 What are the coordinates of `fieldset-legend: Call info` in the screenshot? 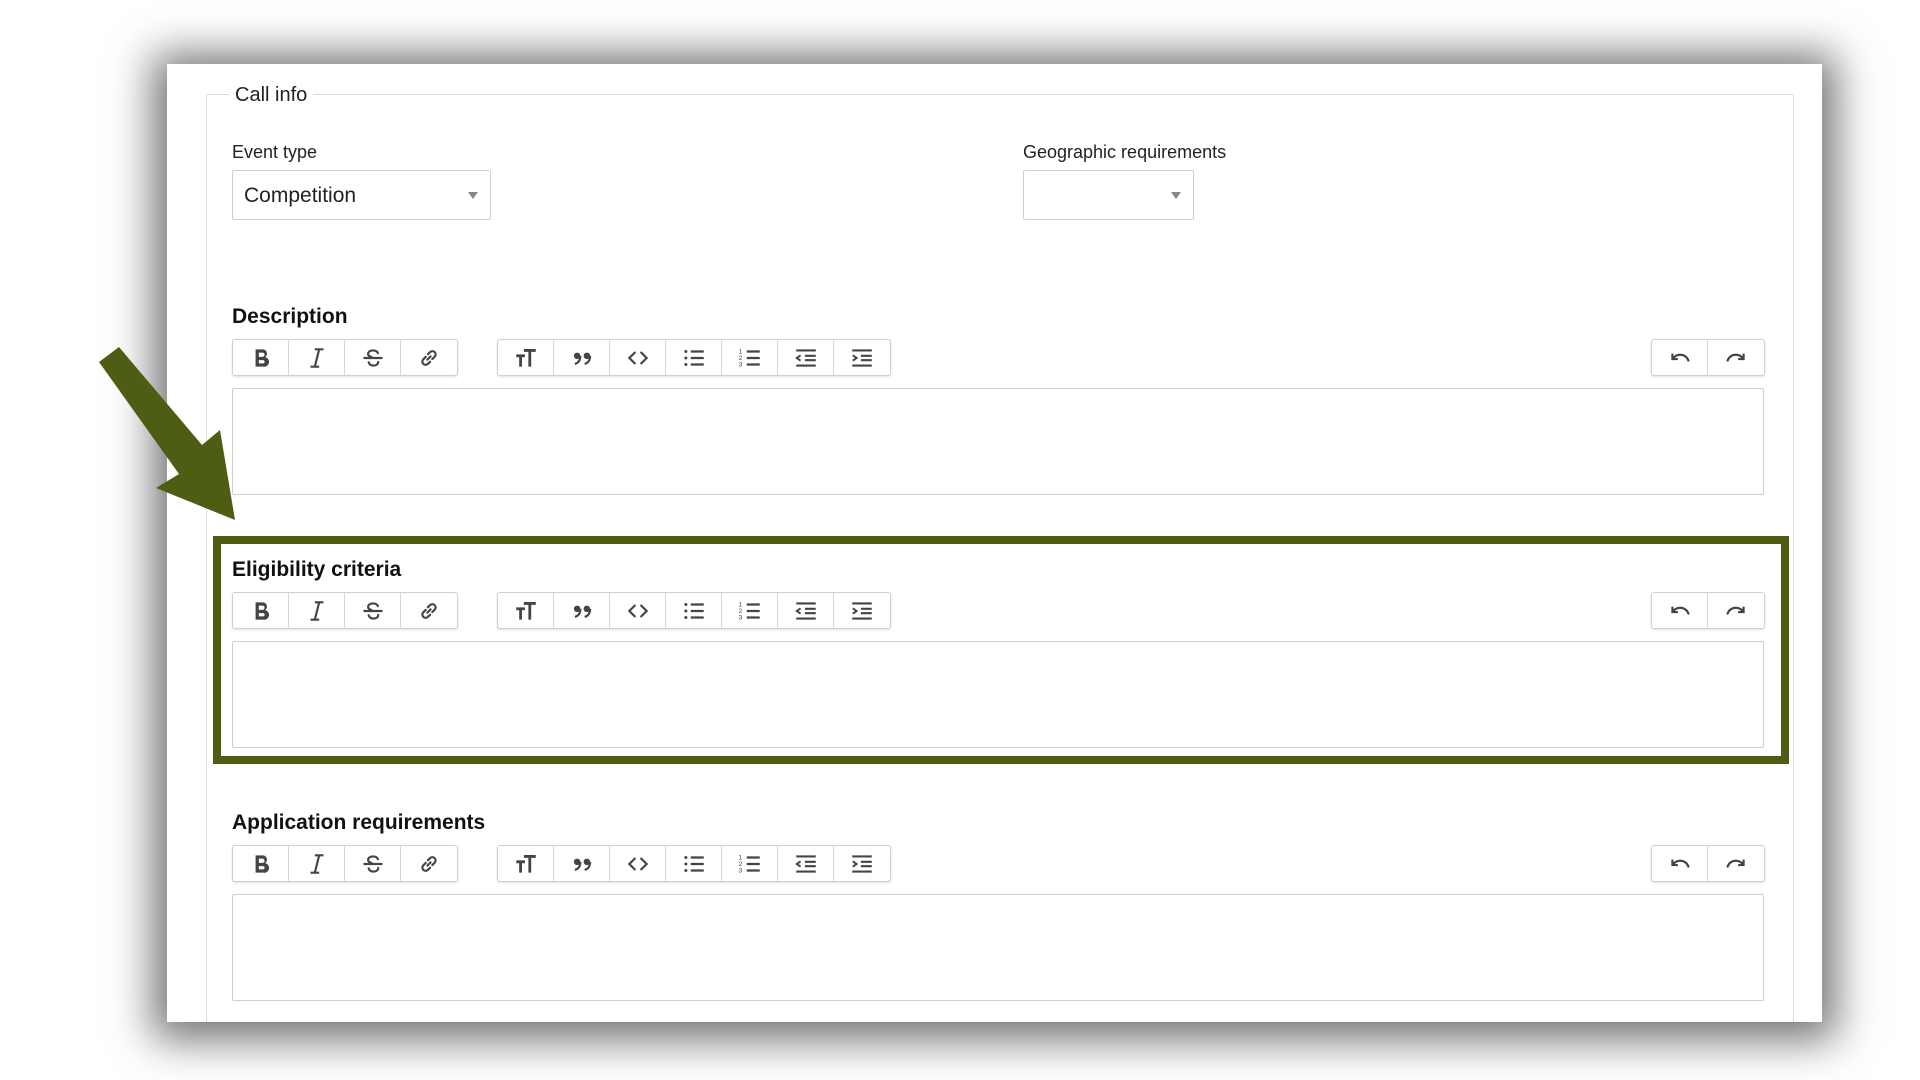 It's located at (271, 95).